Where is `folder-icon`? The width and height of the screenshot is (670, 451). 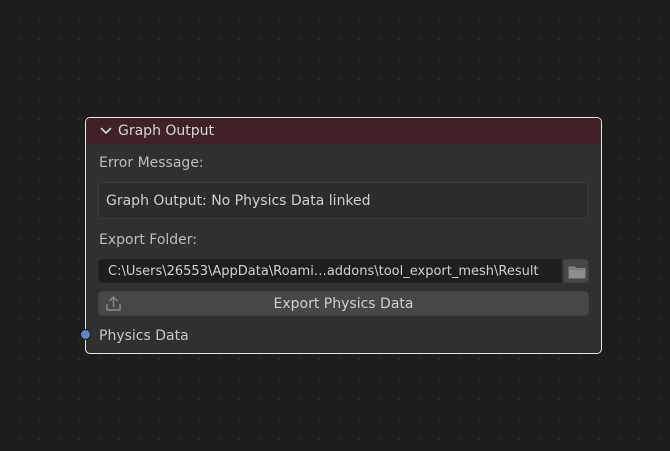 folder-icon is located at coordinates (577, 272).